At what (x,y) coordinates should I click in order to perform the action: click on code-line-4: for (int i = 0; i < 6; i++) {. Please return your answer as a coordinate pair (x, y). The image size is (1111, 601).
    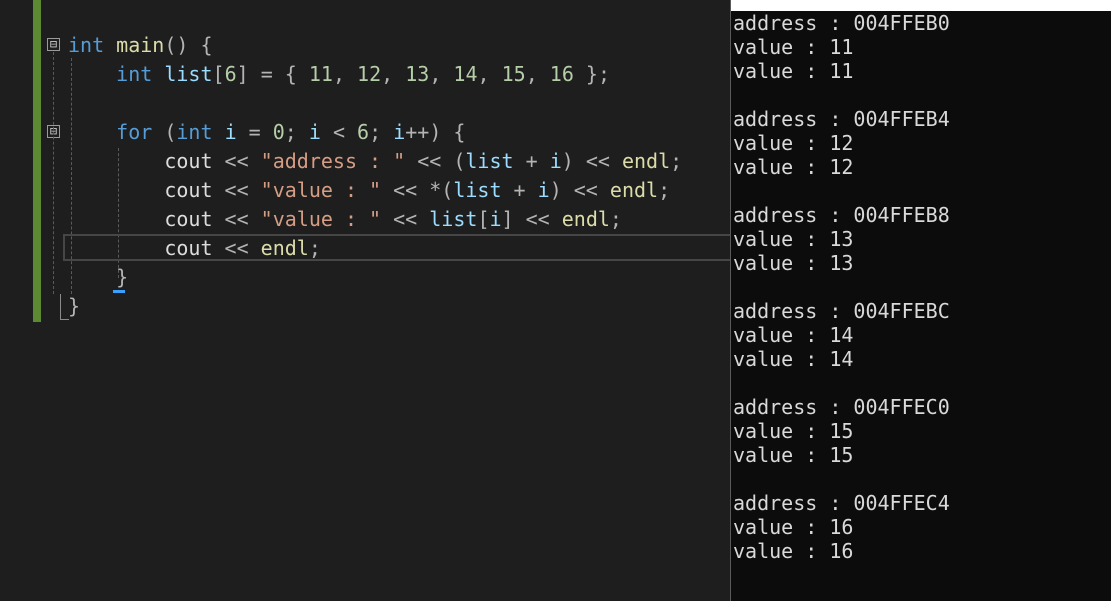
    Looking at the image, I should click on (266, 132).